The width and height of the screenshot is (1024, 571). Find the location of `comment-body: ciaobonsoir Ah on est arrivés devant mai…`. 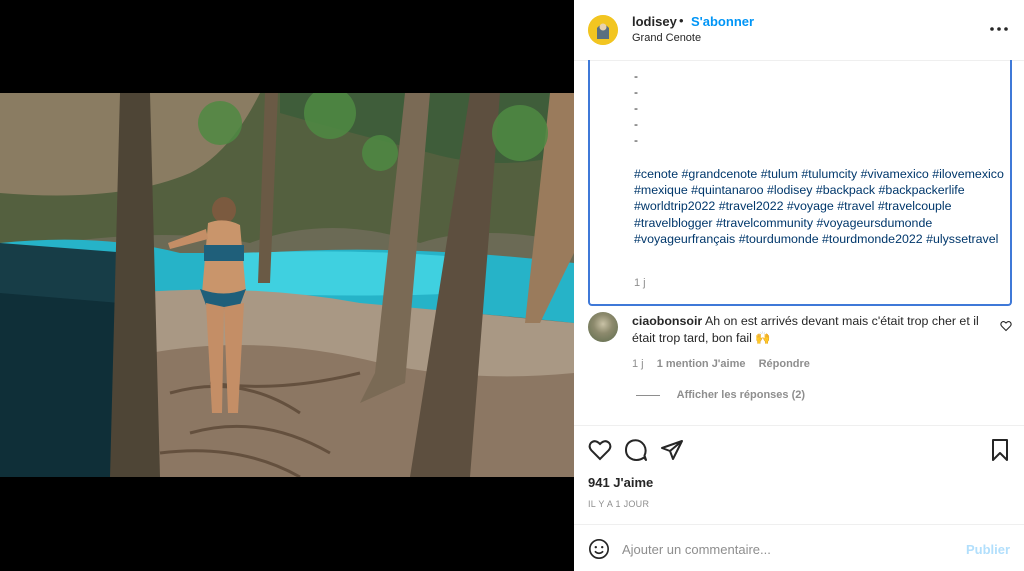

comment-body: ciaobonsoir Ah on est arrivés devant mai… is located at coordinates (812, 330).